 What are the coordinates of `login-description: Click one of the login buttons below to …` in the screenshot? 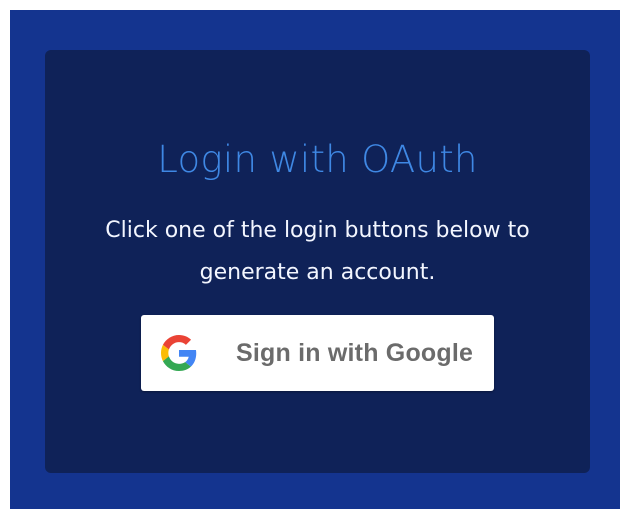 It's located at (317, 251).